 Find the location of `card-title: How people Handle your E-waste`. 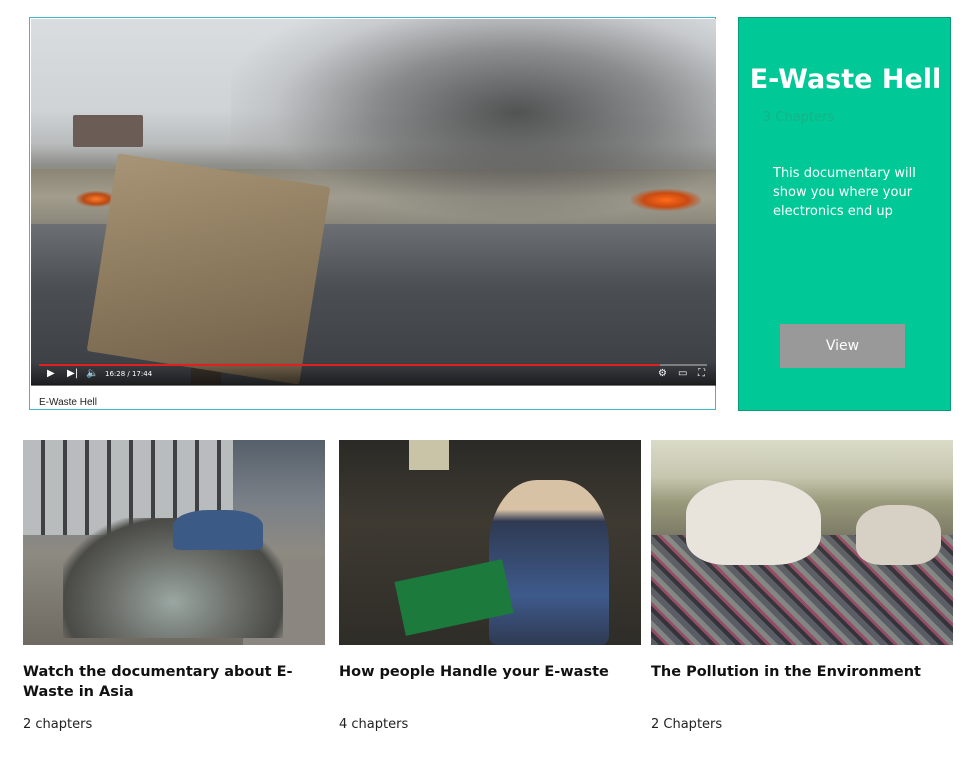

card-title: How people Handle your E-waste is located at coordinates (484, 672).